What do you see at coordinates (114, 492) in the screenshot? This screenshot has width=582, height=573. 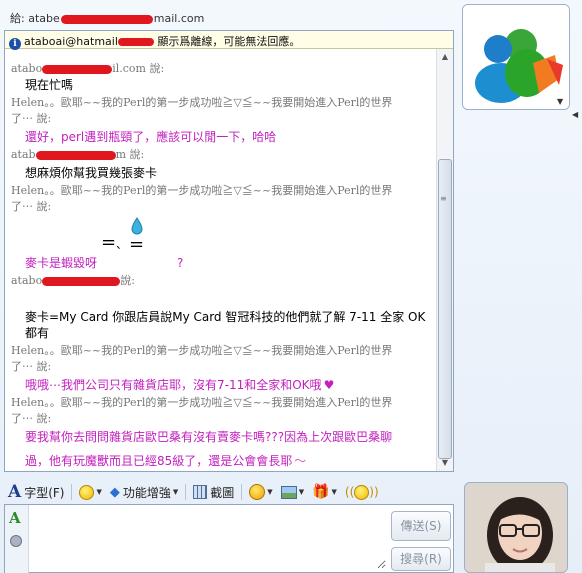 I see `diamond-icon: ◆` at bounding box center [114, 492].